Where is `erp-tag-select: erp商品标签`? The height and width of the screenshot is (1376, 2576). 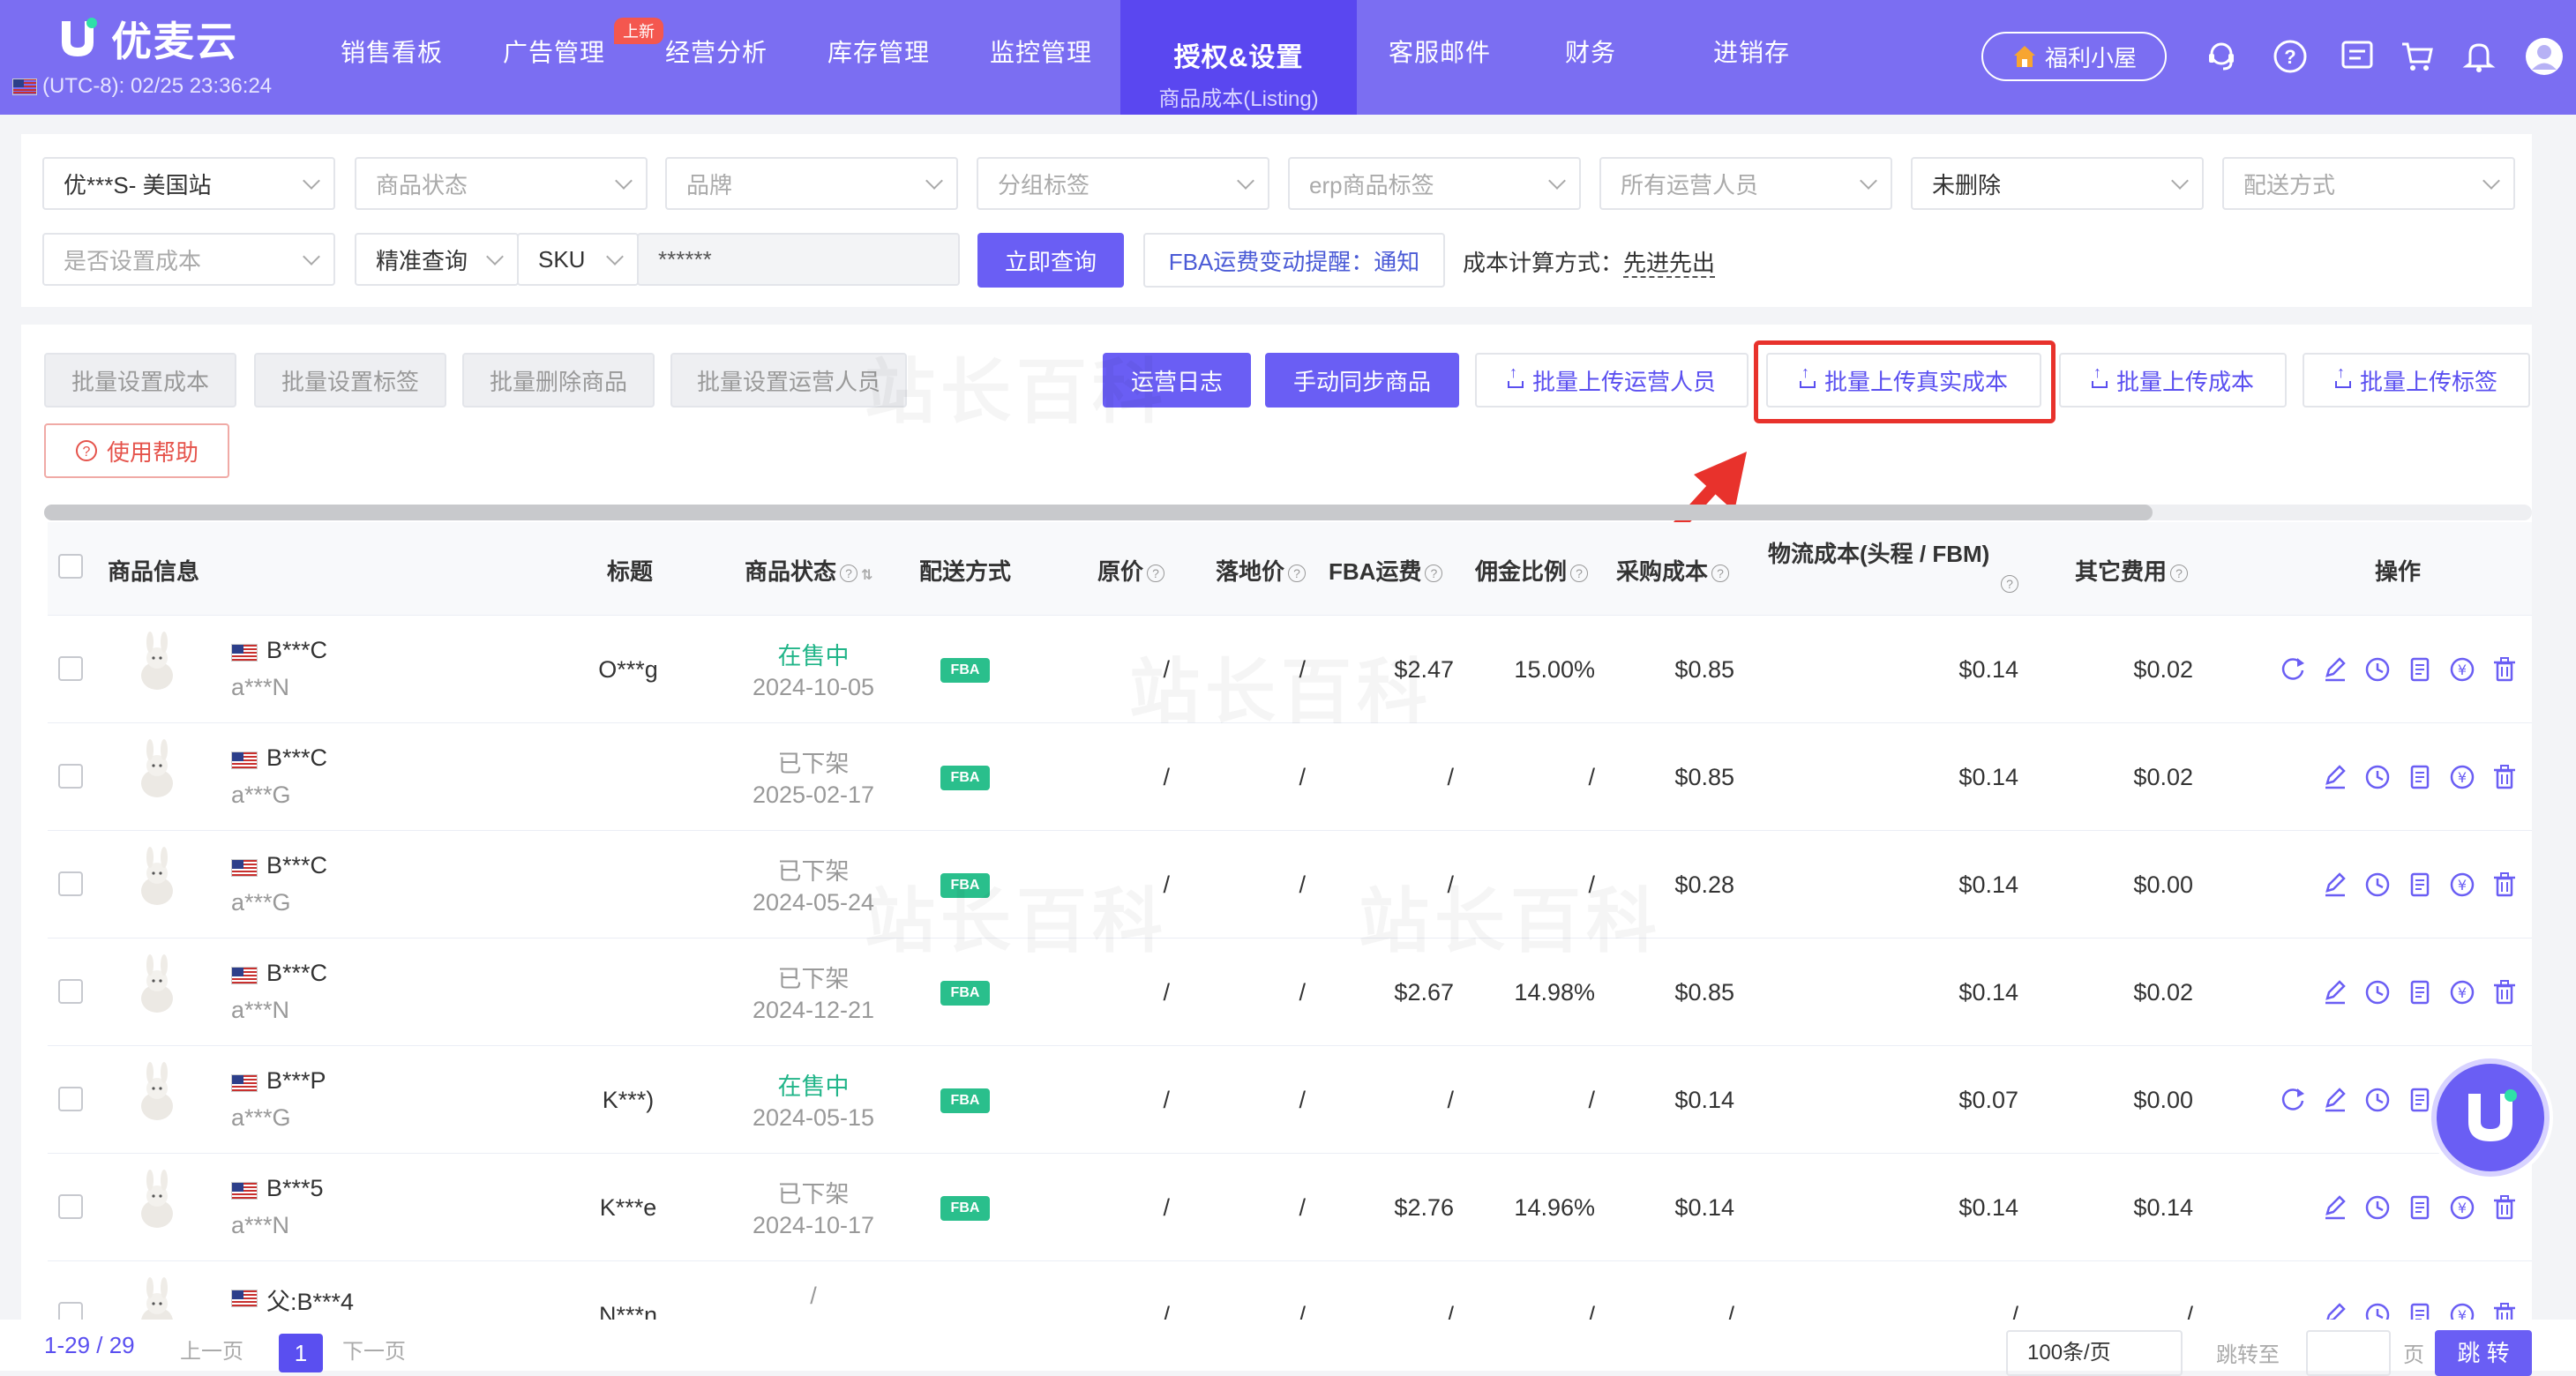
erp-tag-select: erp商品标签 is located at coordinates (1435, 183).